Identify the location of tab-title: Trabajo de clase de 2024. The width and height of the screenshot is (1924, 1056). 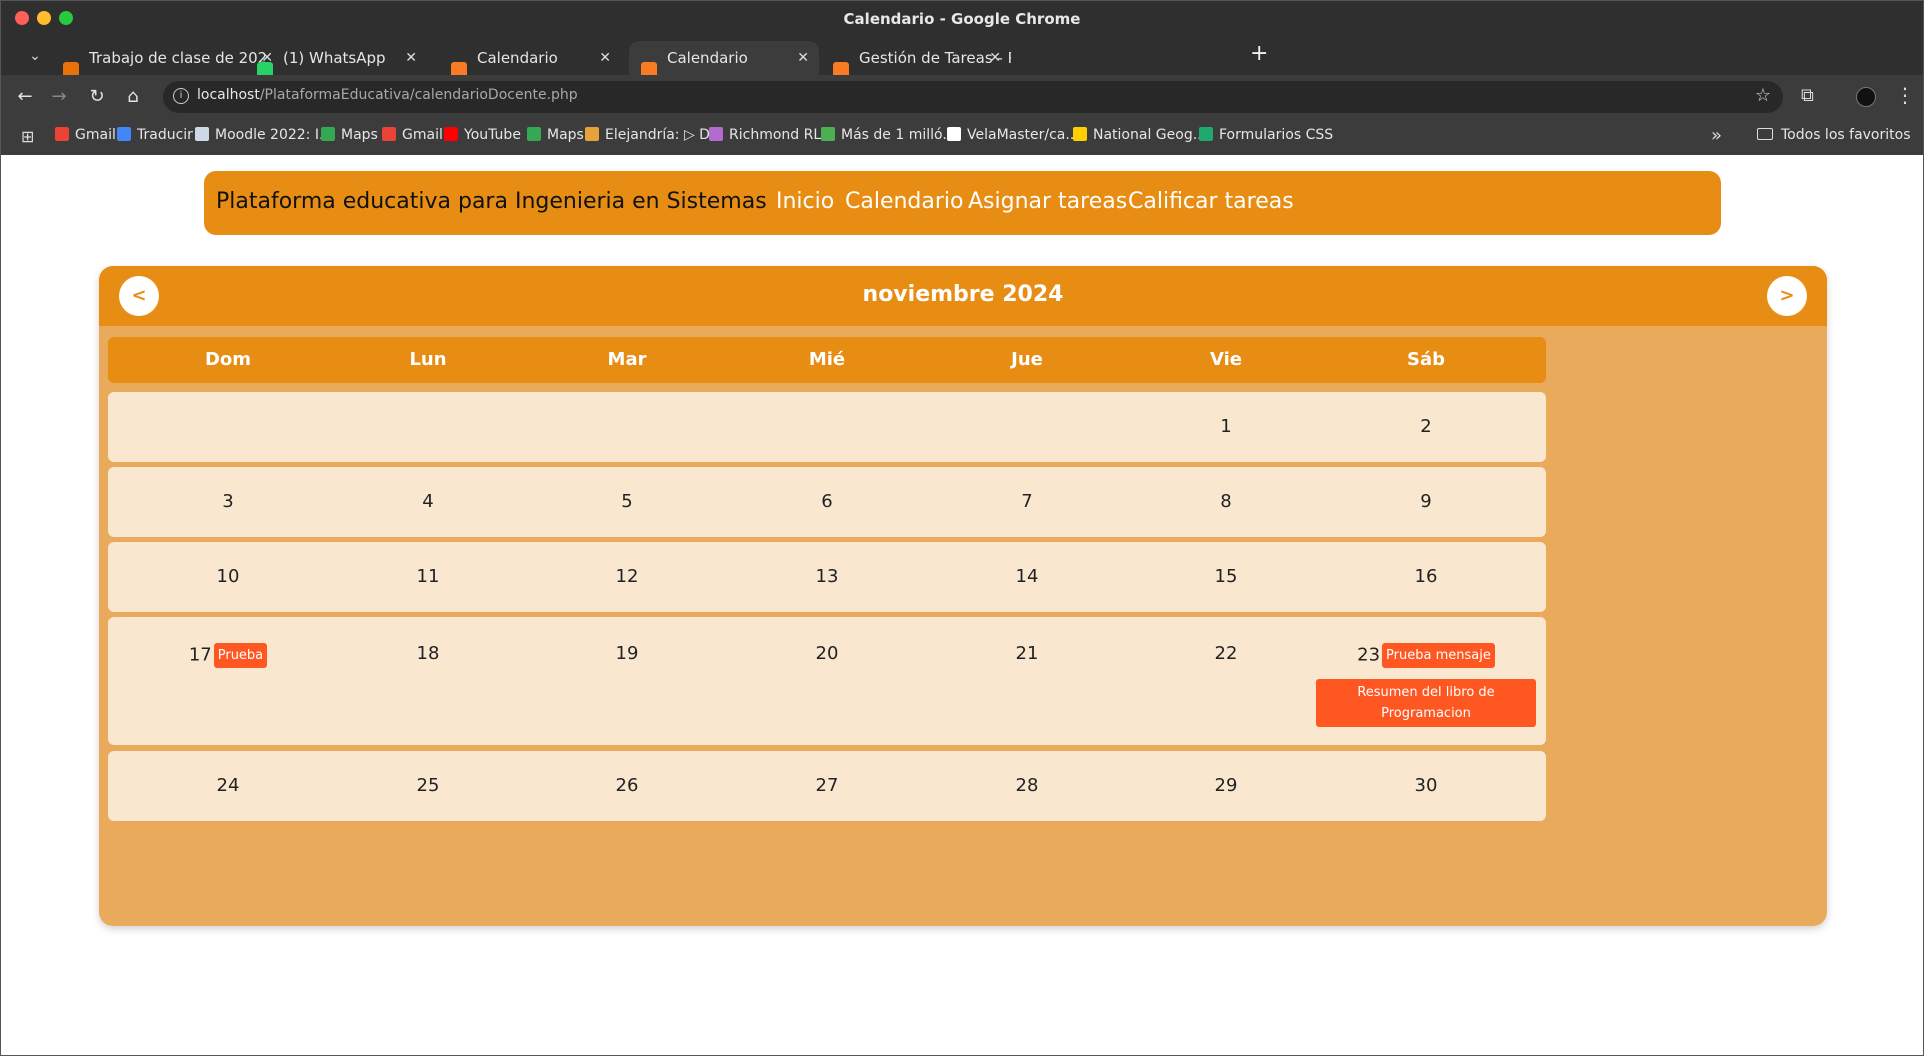
(177, 58).